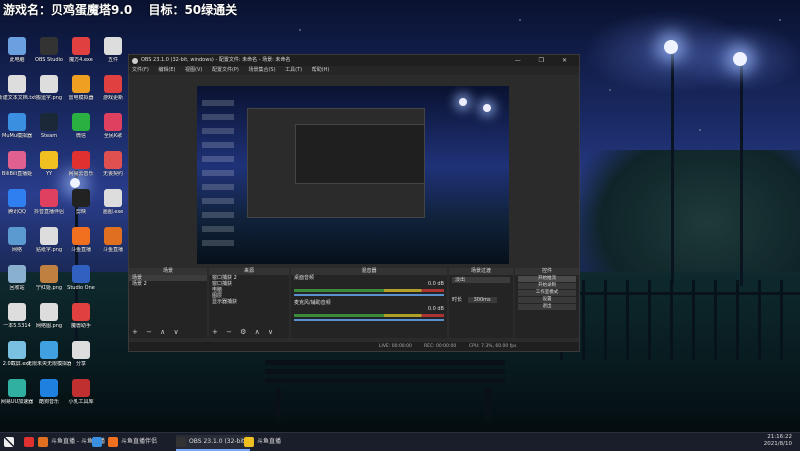 The image size is (800, 451). Describe the element at coordinates (166, 70) in the screenshot. I see `menu-edit: 编辑(E)` at that location.